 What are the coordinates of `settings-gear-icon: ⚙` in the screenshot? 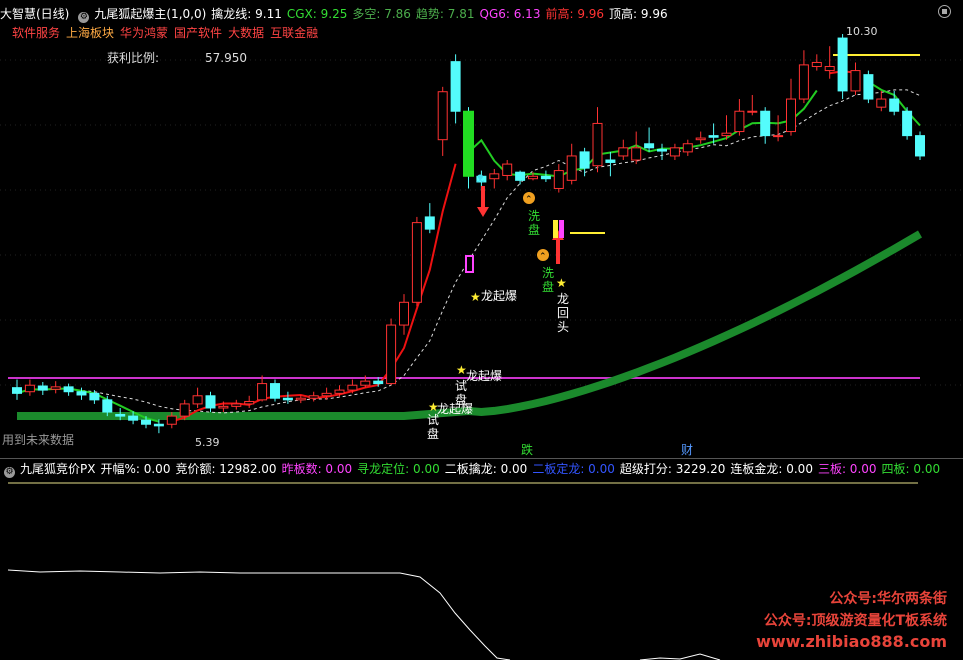 It's located at (9, 472).